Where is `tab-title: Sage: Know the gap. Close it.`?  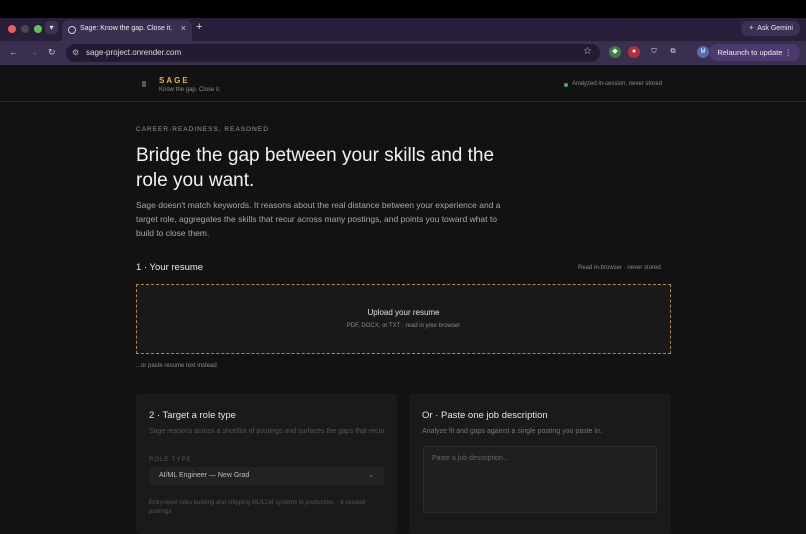
tab-title: Sage: Know the gap. Close it. is located at coordinates (126, 28).